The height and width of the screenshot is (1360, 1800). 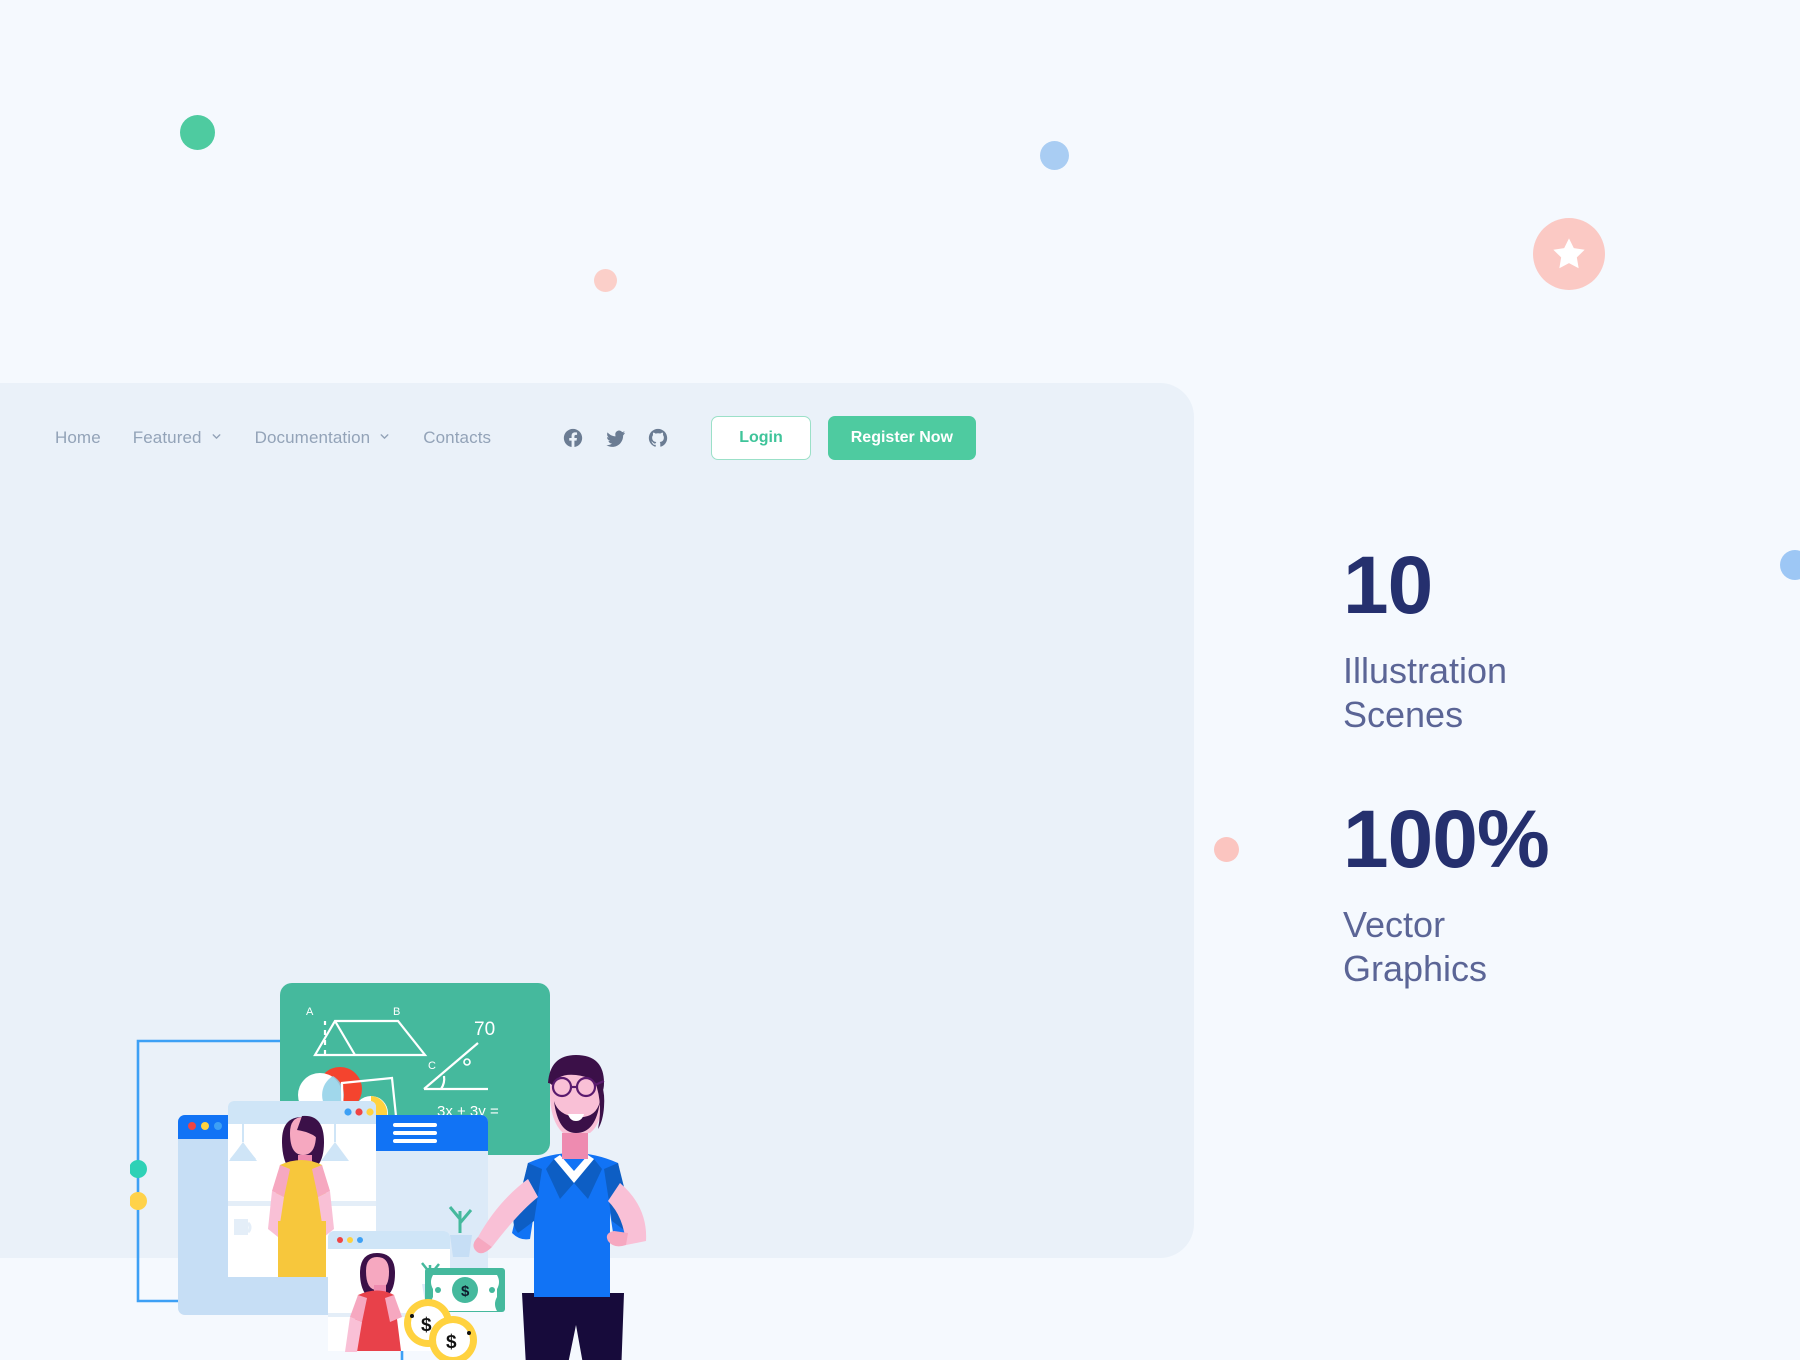 I want to click on facebook-icon, so click(x=573, y=438).